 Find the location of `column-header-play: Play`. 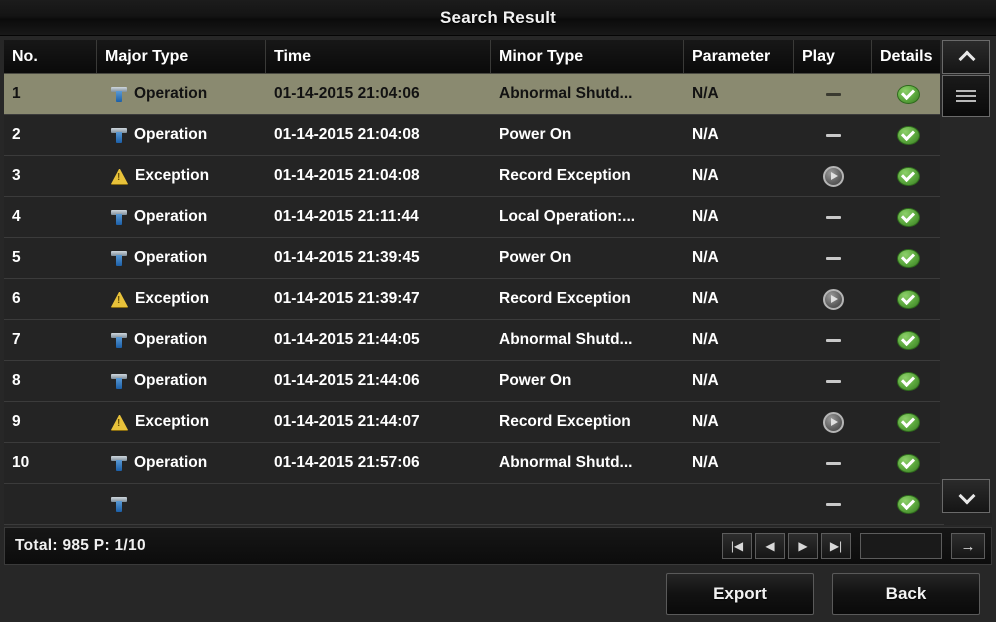

column-header-play: Play is located at coordinates (833, 56).